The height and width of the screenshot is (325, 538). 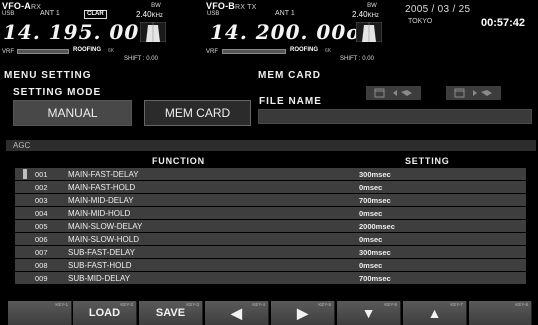 What do you see at coordinates (290, 101) in the screenshot?
I see `file-name-label: FILE NAME` at bounding box center [290, 101].